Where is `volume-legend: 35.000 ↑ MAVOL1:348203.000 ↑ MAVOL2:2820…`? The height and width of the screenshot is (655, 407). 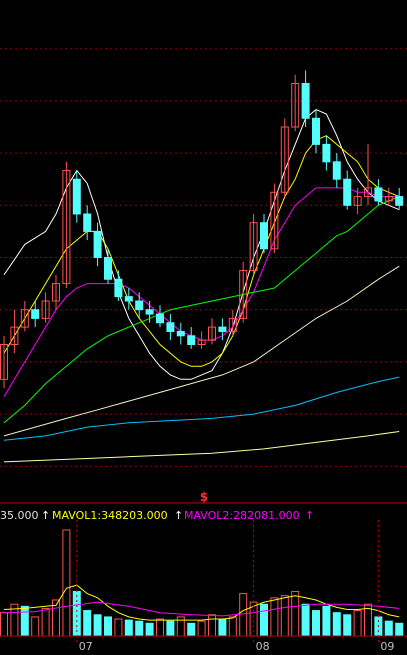 volume-legend: 35.000 ↑ MAVOL1:348203.000 ↑ MAVOL2:2820… is located at coordinates (157, 515).